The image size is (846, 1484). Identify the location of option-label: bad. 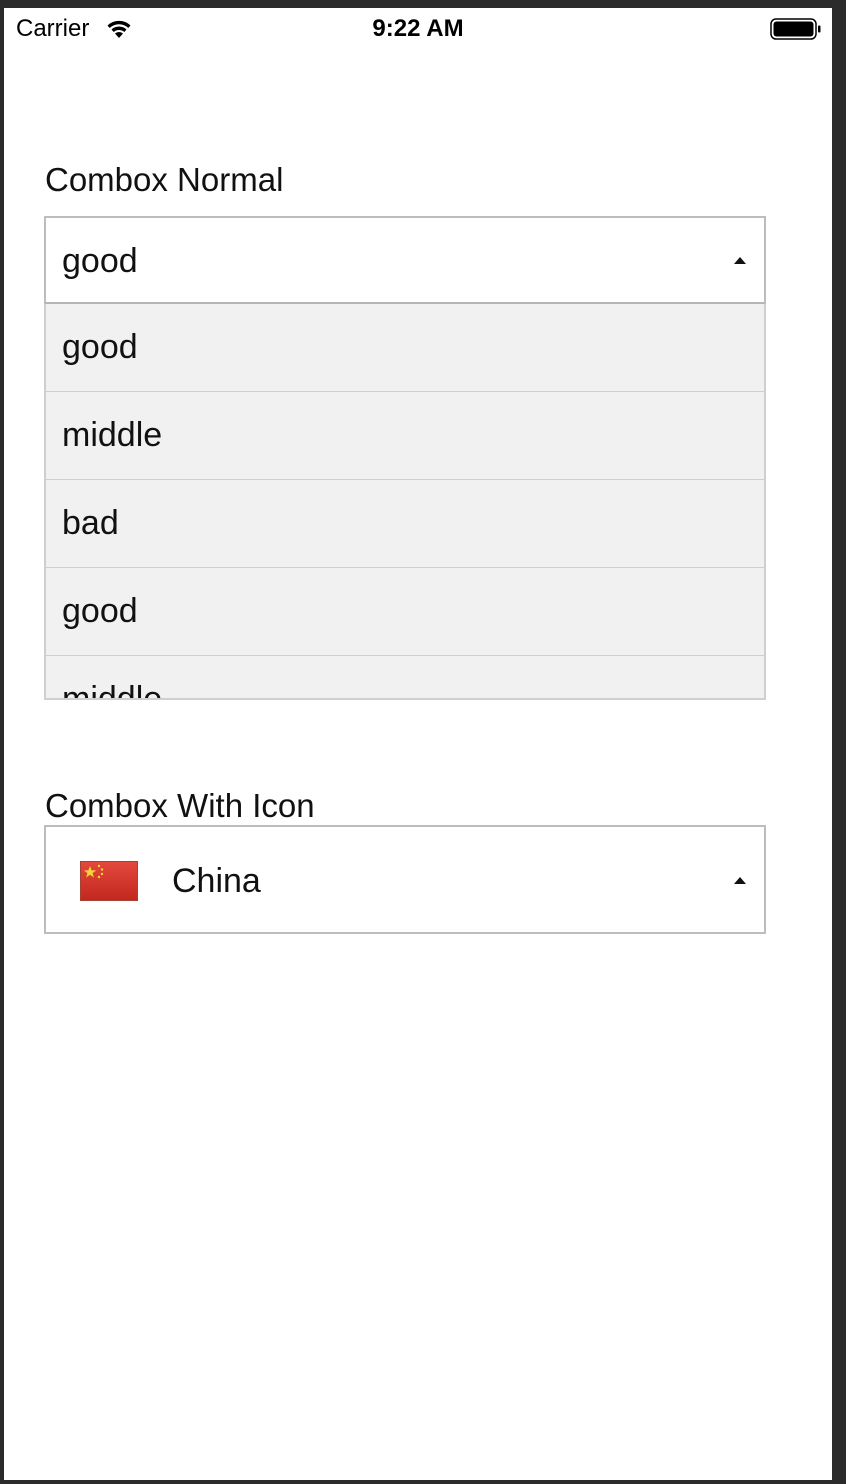
(90, 523).